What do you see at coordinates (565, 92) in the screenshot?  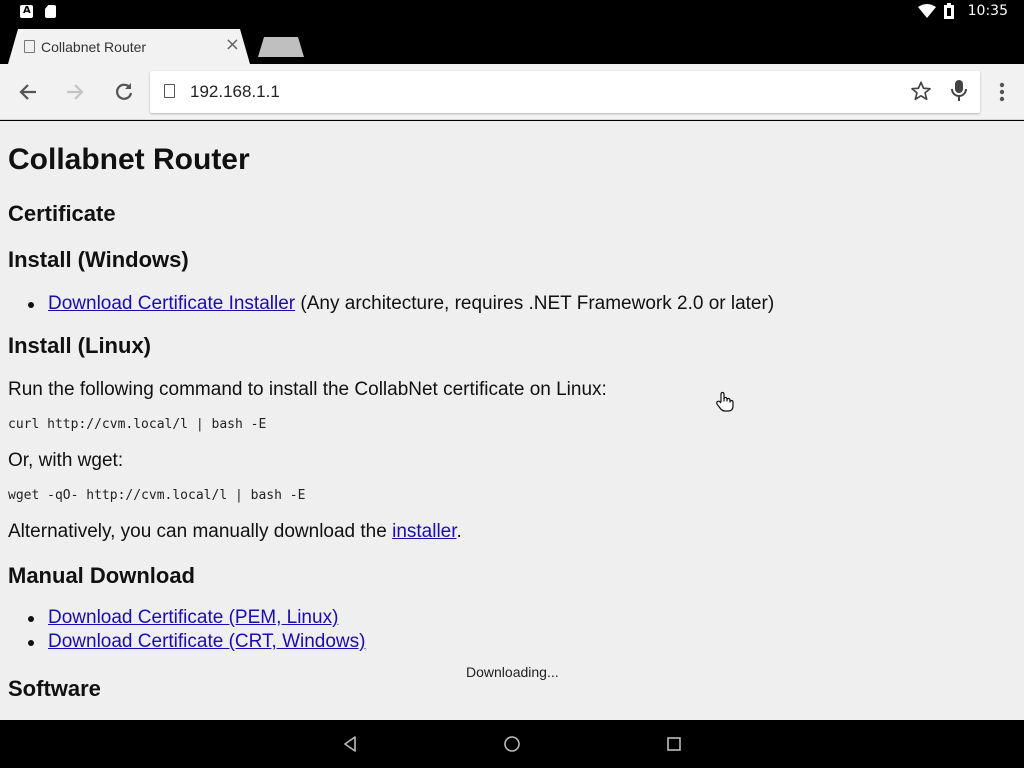 I see `address-bar: 192.168.1.1` at bounding box center [565, 92].